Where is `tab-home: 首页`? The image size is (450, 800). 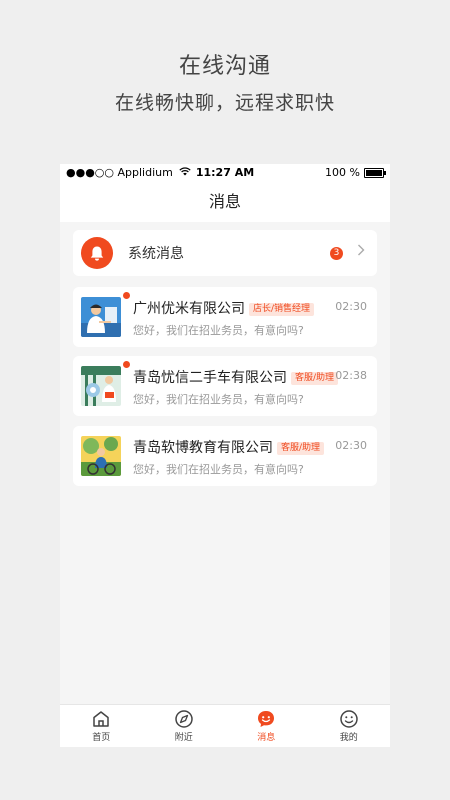
tab-home: 首页 is located at coordinates (101, 726).